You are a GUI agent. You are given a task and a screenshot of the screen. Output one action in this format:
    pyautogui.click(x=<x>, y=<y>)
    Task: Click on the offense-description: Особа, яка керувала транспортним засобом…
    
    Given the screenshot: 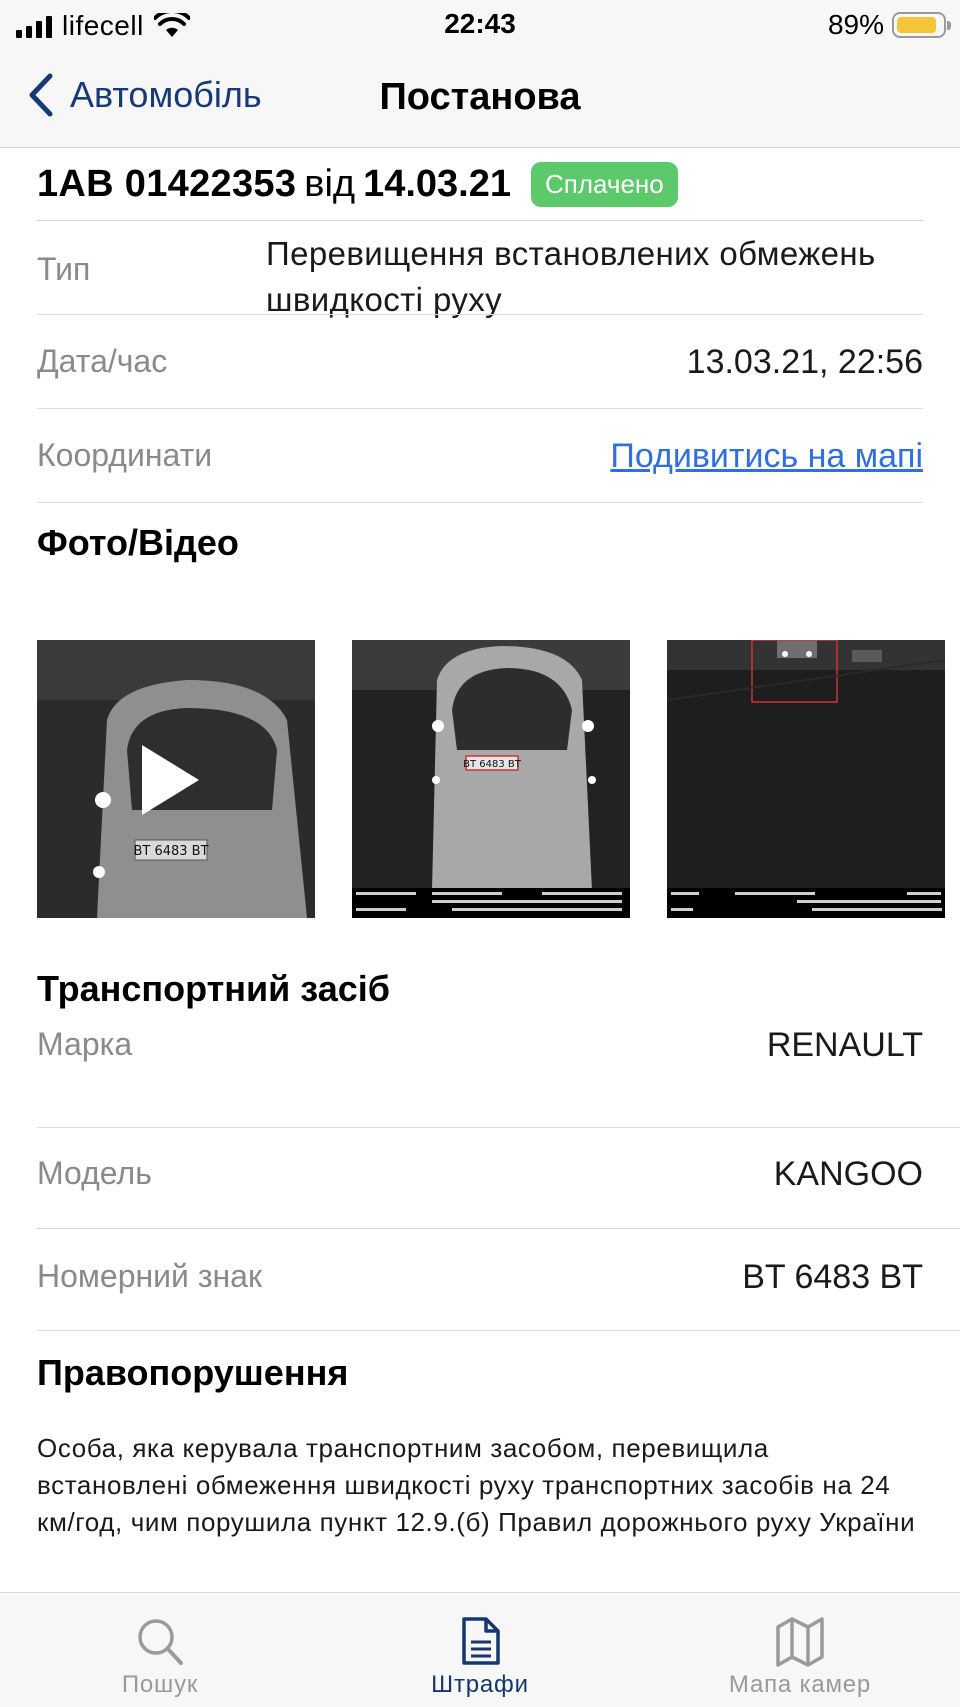 What is the action you would take?
    pyautogui.click(x=476, y=1485)
    